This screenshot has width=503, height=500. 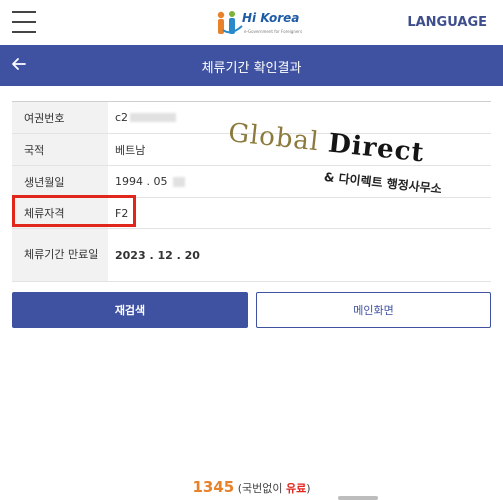 What do you see at coordinates (60, 117) in the screenshot?
I see `row-label: 여권번호` at bounding box center [60, 117].